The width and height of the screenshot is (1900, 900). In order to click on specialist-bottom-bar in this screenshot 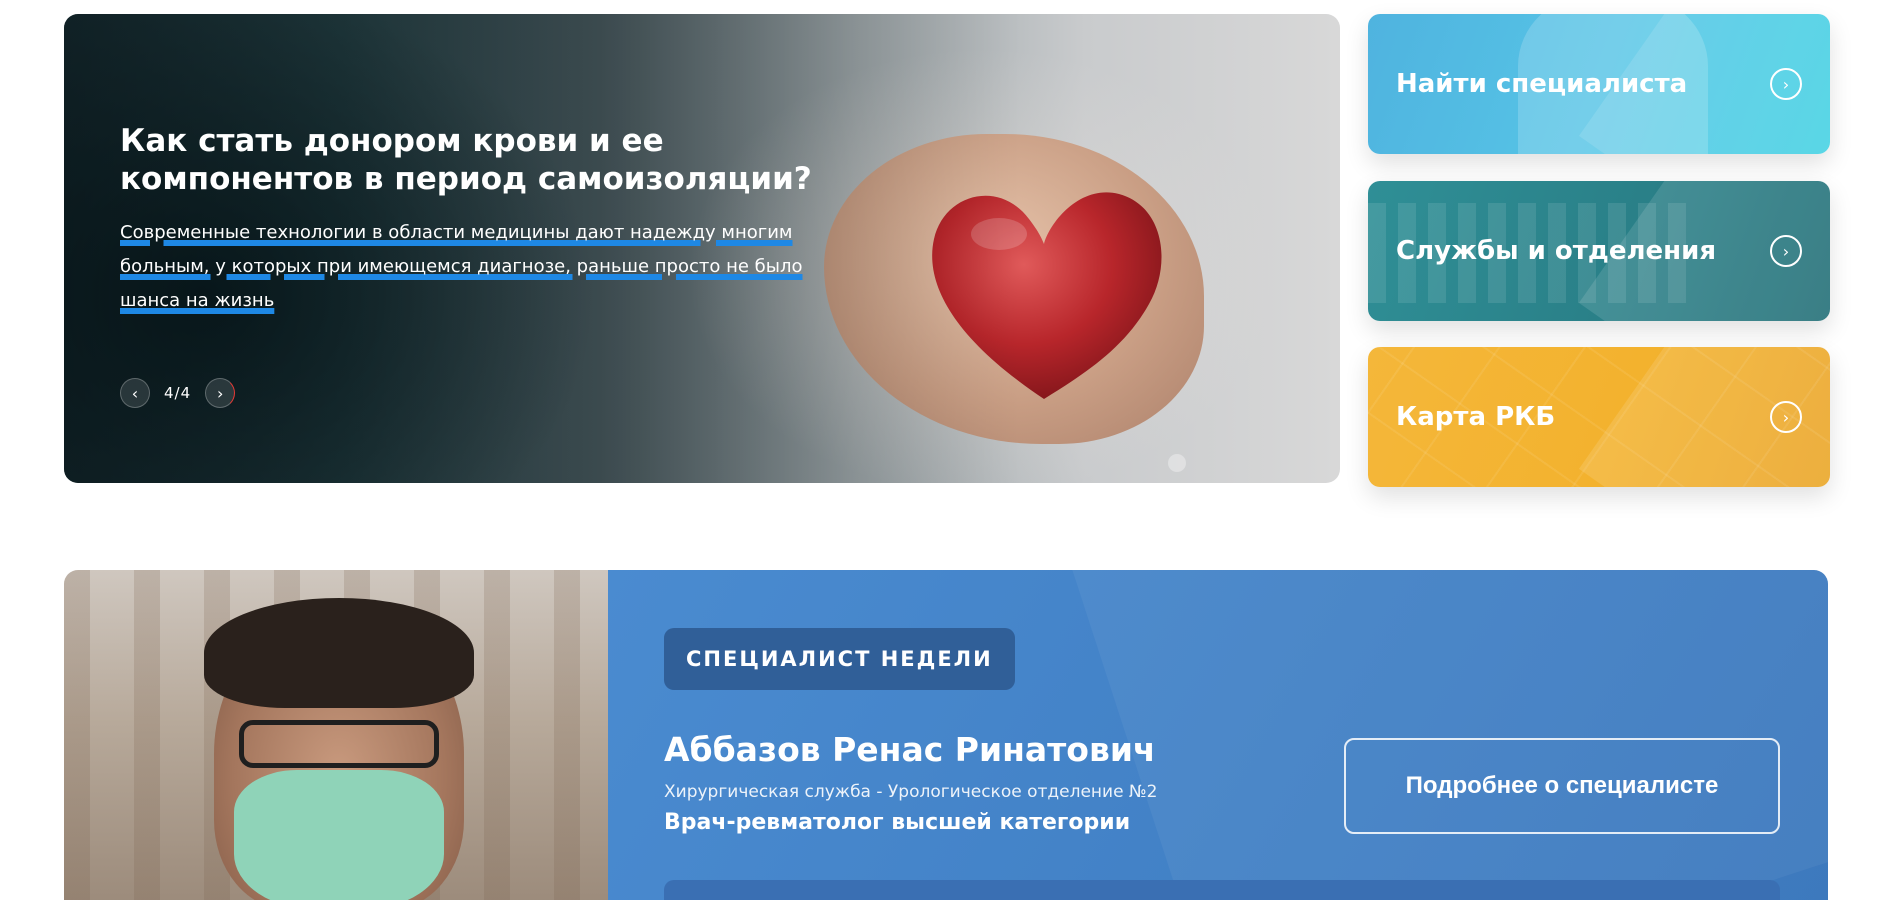, I will do `click(1222, 890)`.